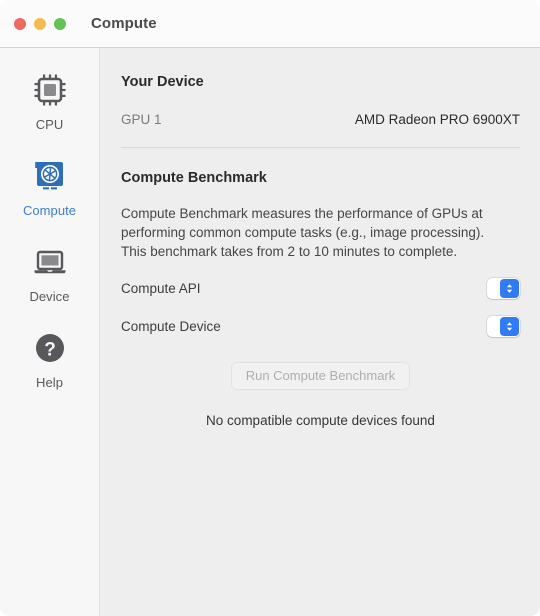  I want to click on section-divider, so click(320, 147).